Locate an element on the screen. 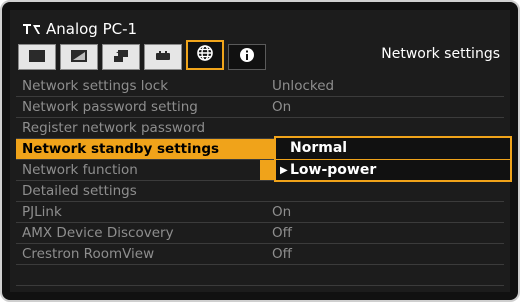  tab-network is located at coordinates (205, 55).